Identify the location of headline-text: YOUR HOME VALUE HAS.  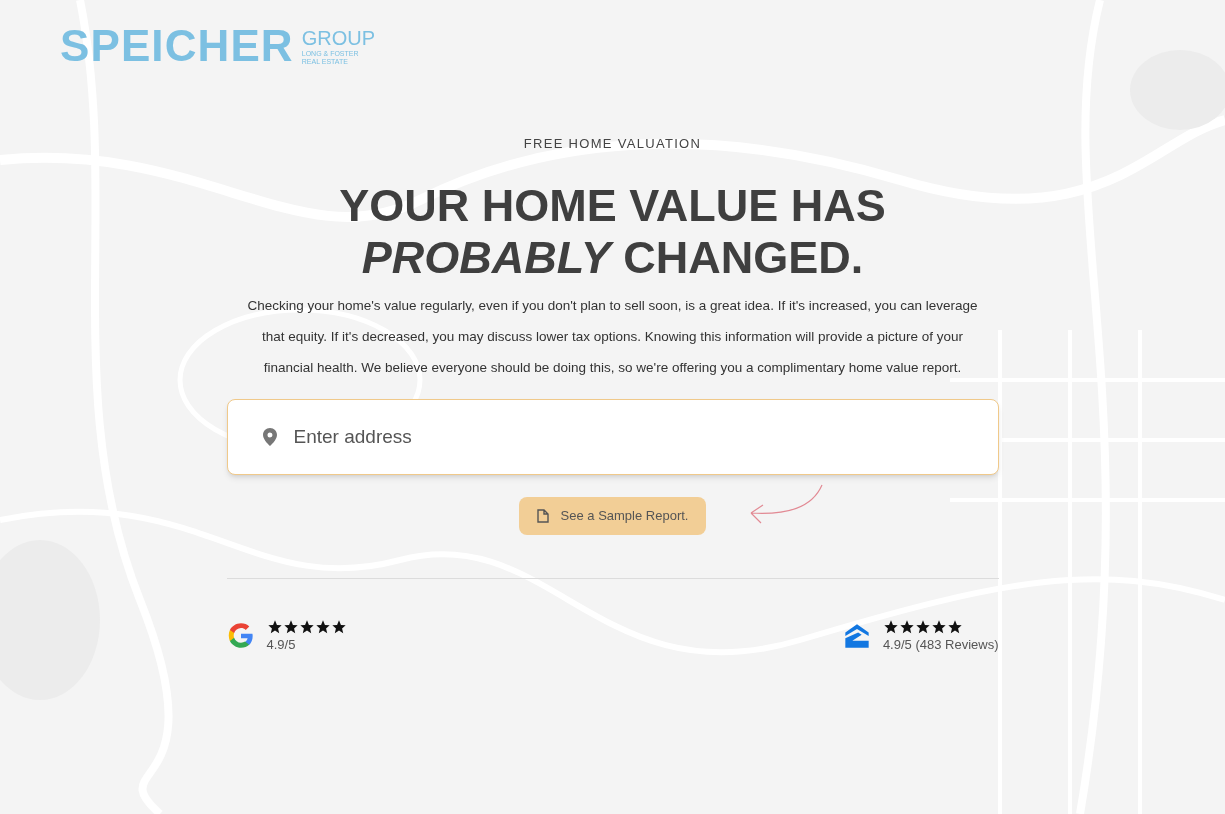
(612, 205).